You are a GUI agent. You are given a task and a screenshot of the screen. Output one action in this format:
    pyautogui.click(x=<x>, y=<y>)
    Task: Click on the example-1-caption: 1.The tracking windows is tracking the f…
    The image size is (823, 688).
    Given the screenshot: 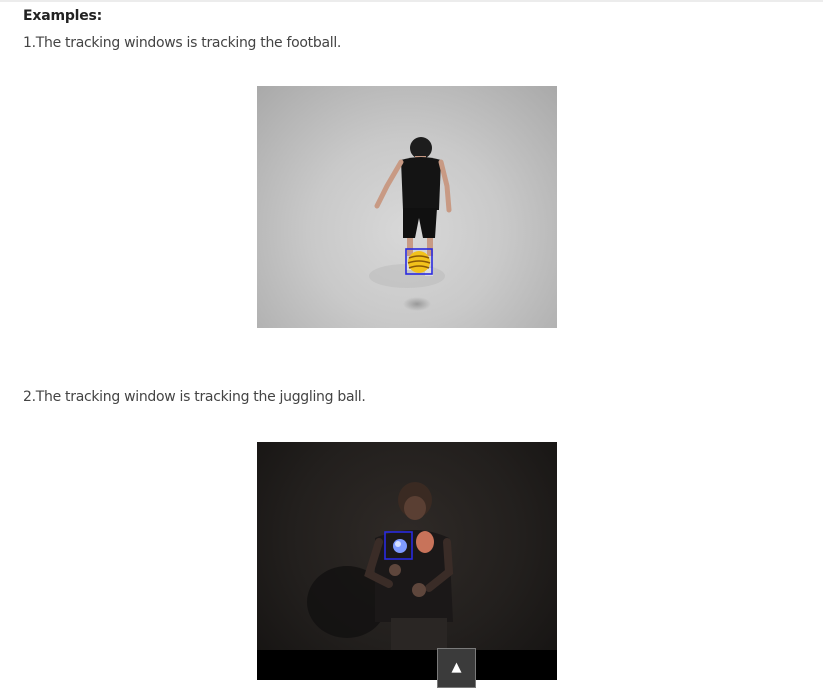 What is the action you would take?
    pyautogui.click(x=182, y=43)
    